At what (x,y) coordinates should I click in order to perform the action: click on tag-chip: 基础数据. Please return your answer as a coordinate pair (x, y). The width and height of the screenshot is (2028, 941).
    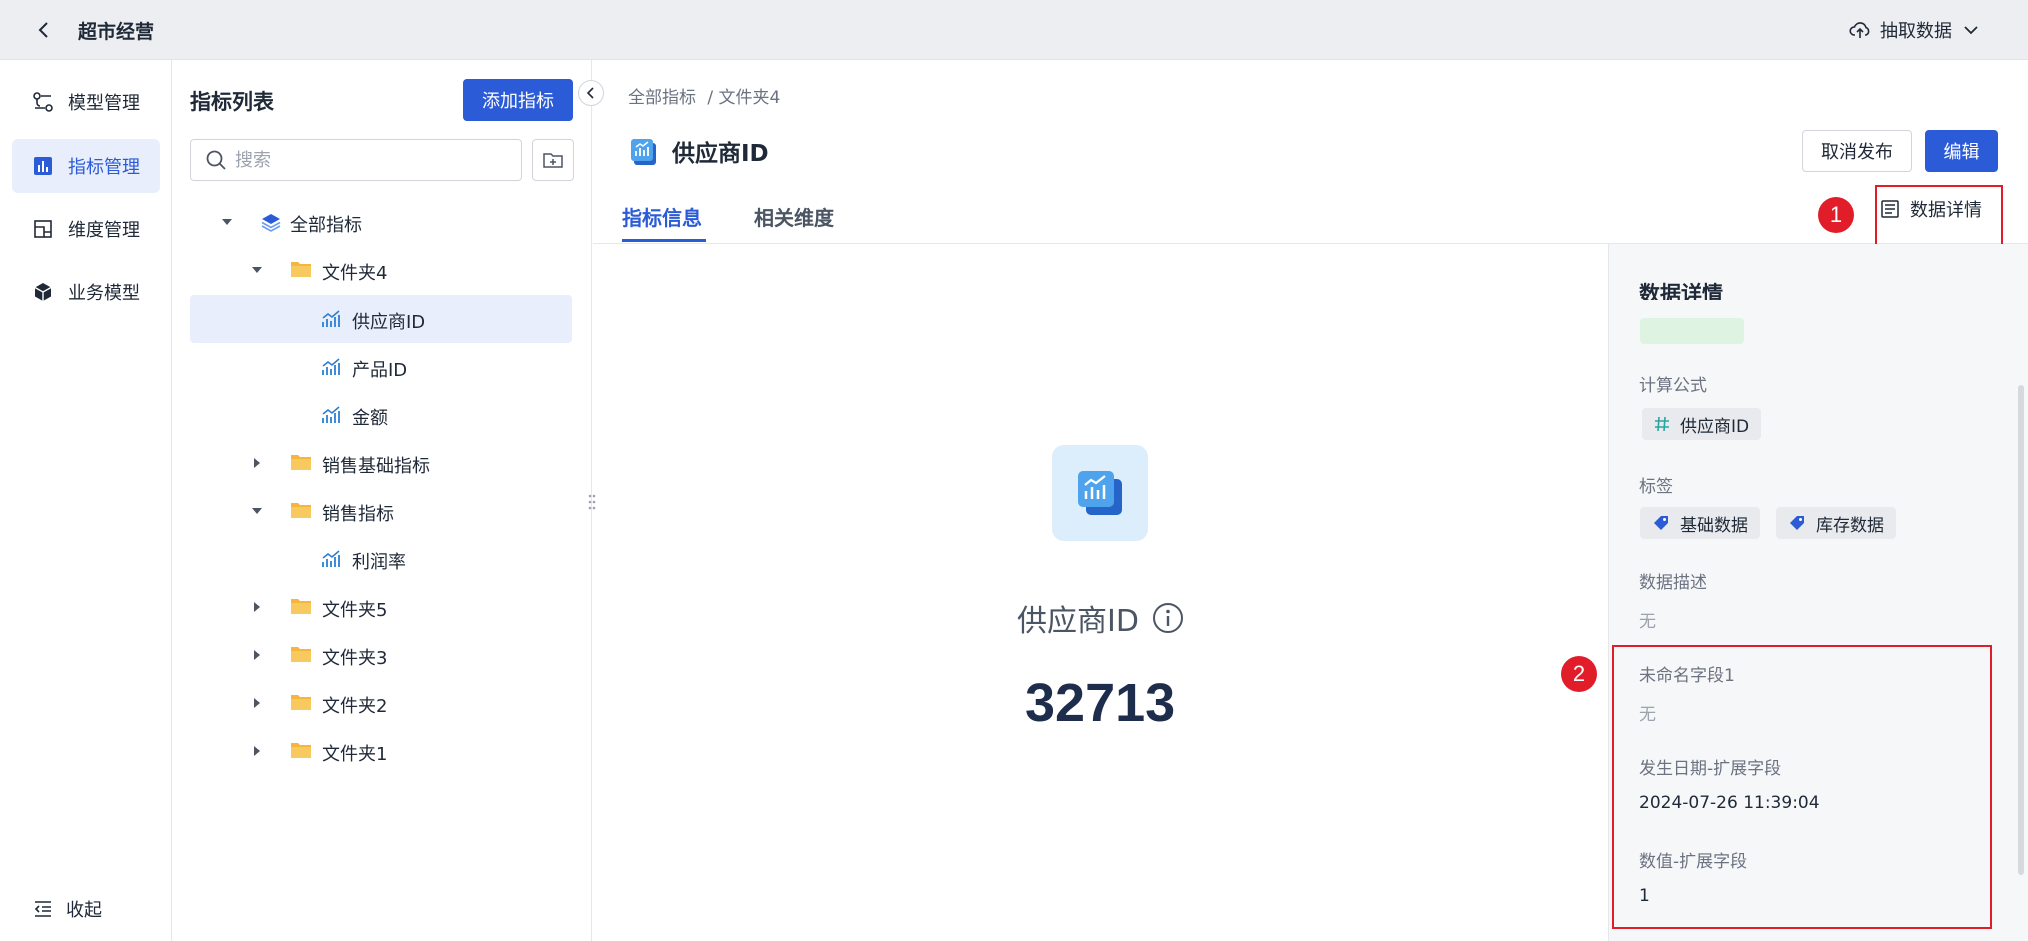
    Looking at the image, I should click on (1700, 523).